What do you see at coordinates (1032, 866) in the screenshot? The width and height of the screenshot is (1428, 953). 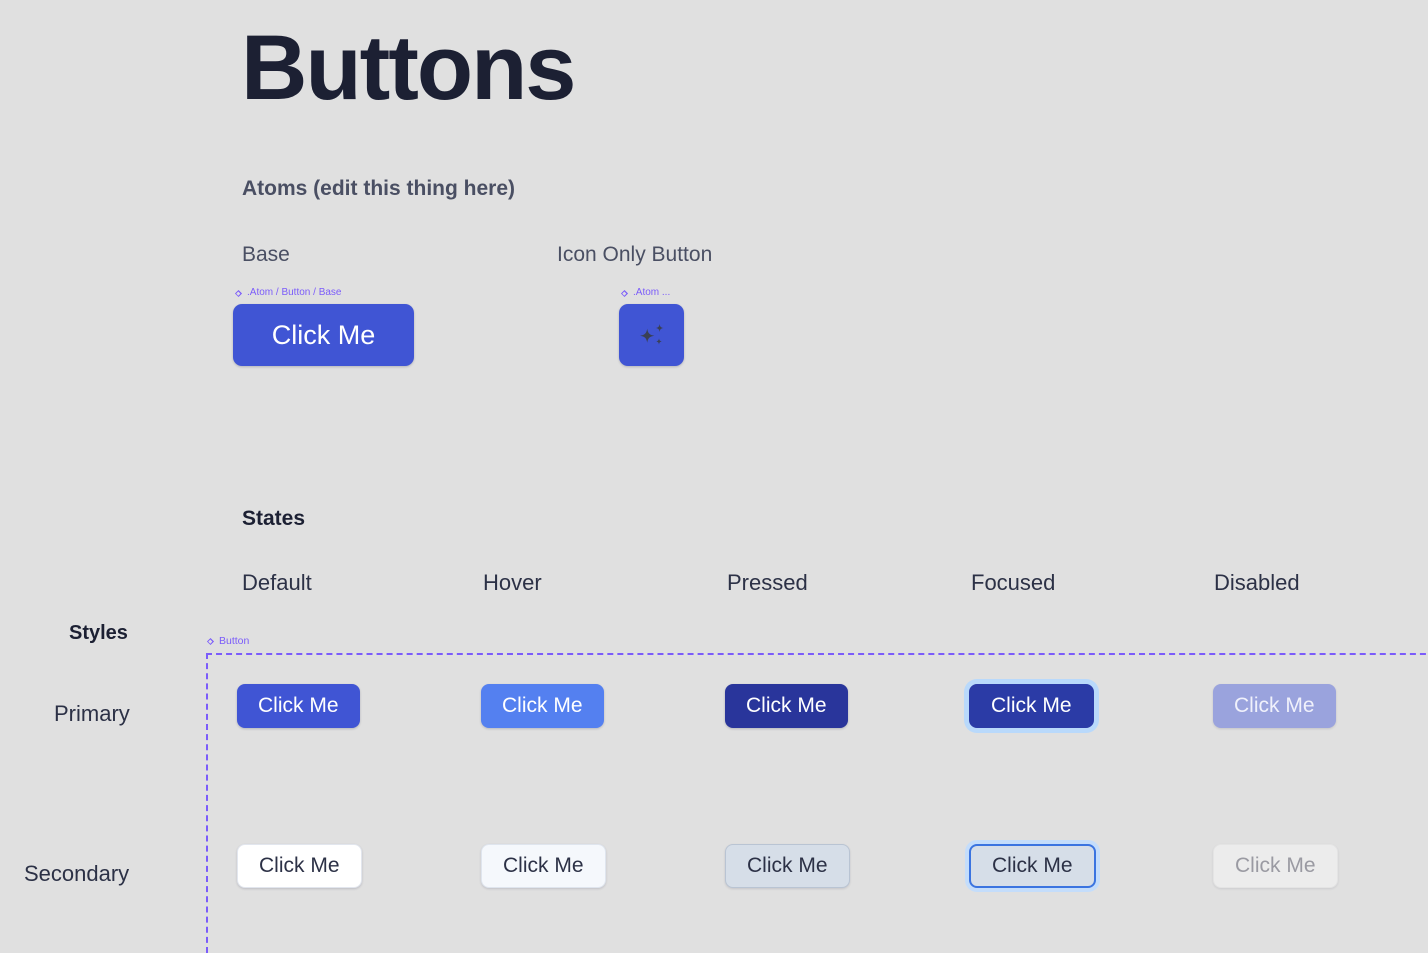 I see `button-secondary-focused: Click Me` at bounding box center [1032, 866].